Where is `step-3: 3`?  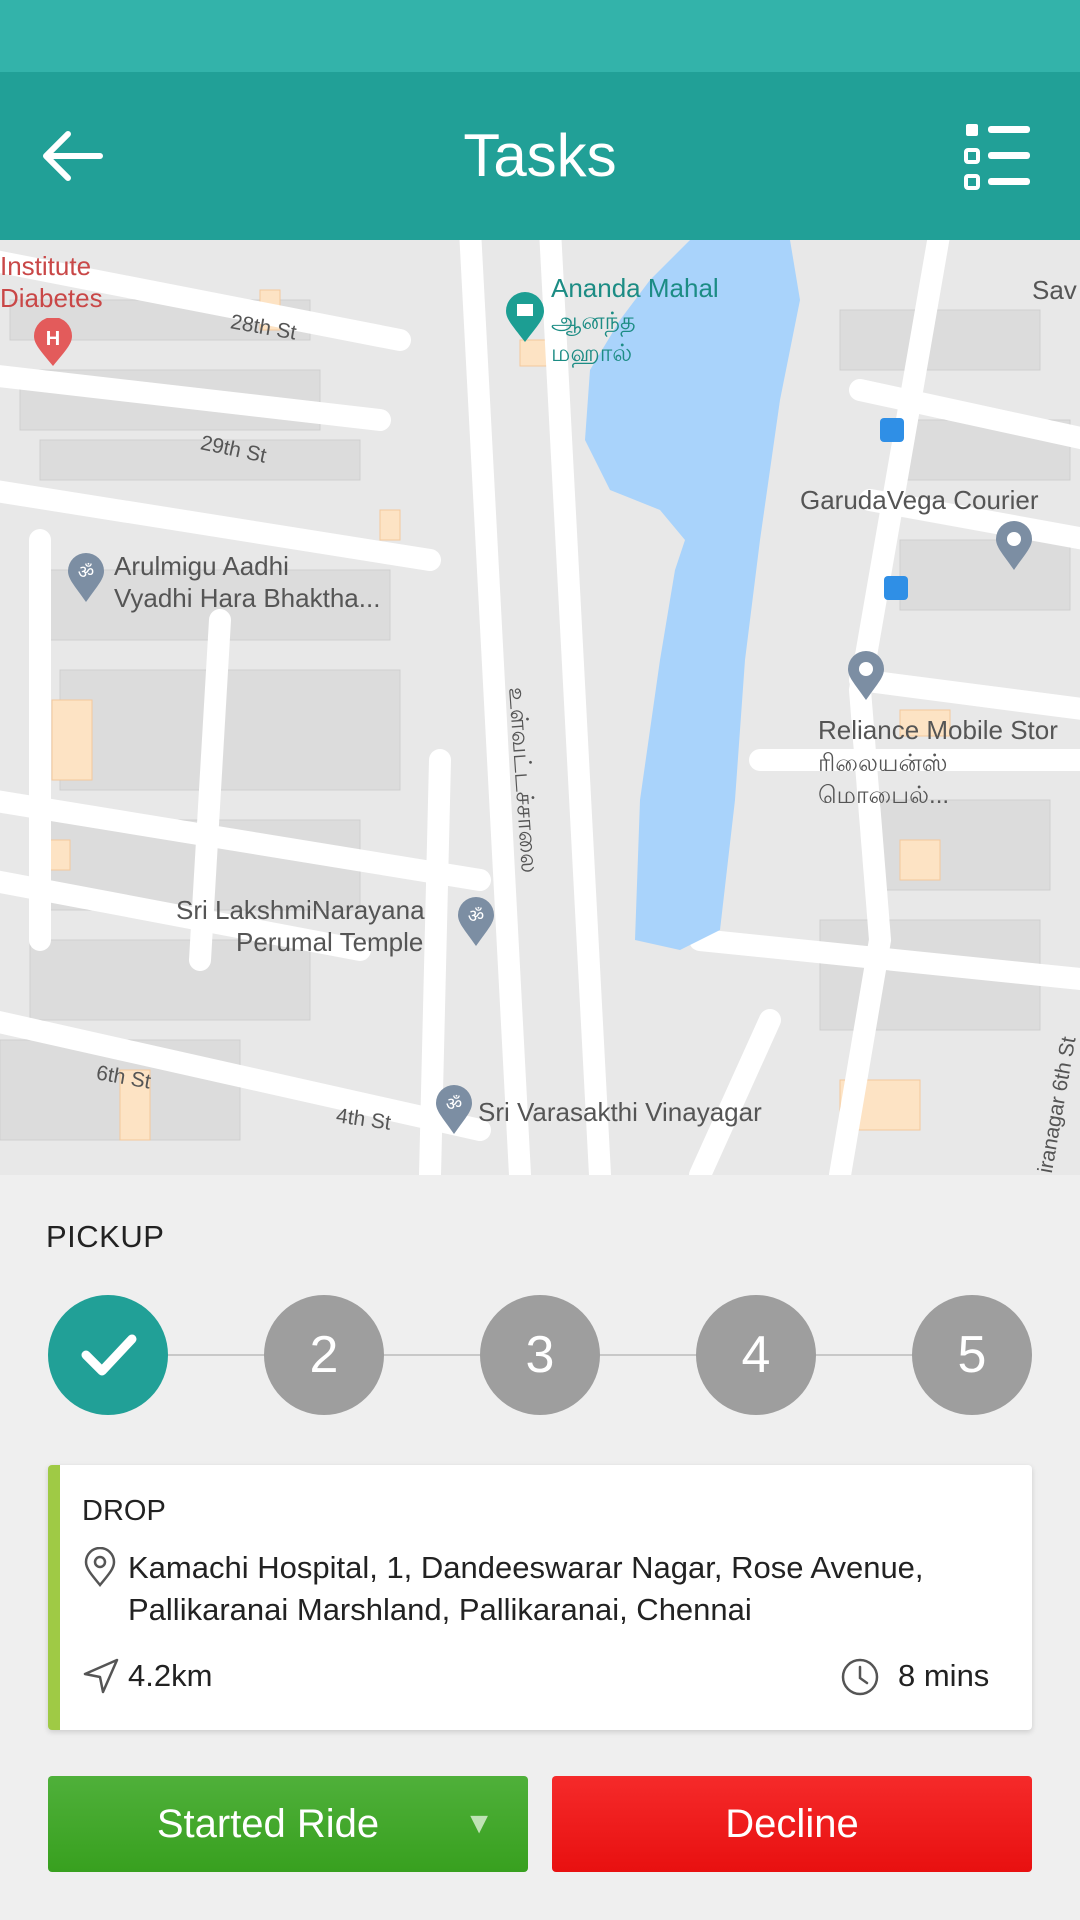
step-3: 3 is located at coordinates (540, 1355).